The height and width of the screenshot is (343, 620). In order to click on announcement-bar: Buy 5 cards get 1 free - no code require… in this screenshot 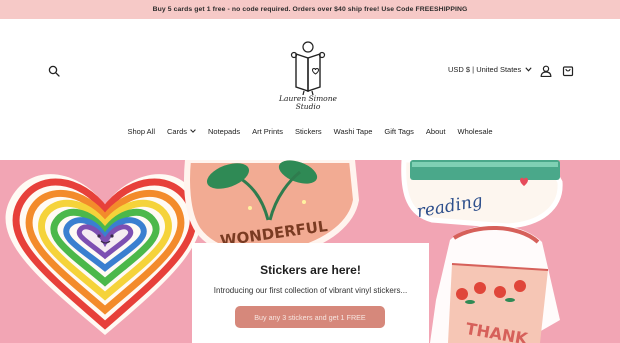, I will do `click(310, 9)`.